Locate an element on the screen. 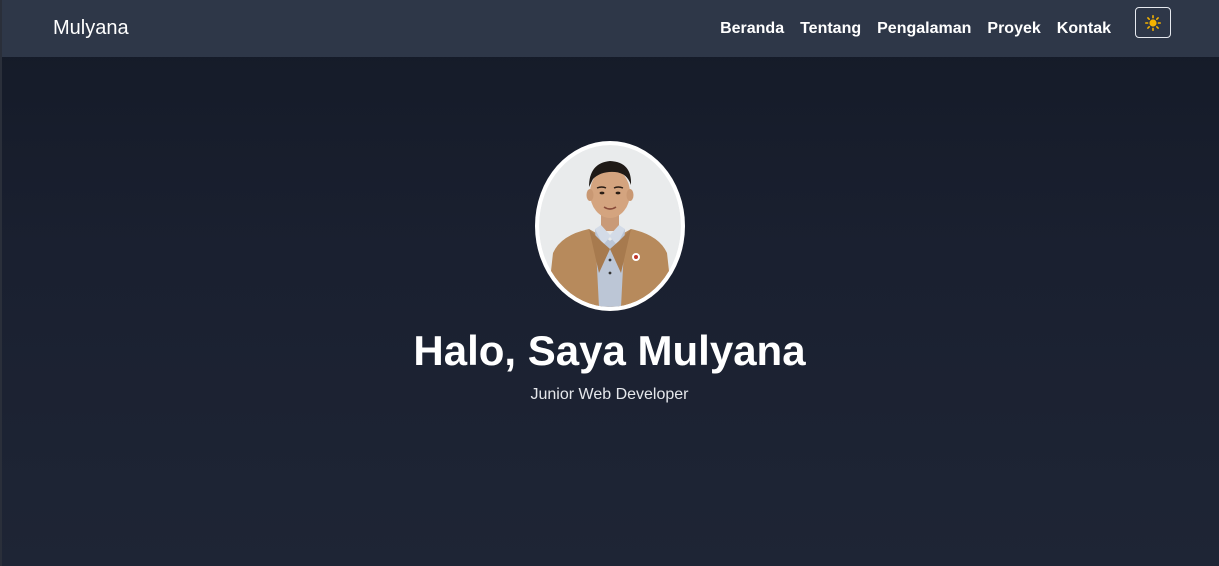 Image resolution: width=1219 pixels, height=566 pixels. profile-photo is located at coordinates (610, 226).